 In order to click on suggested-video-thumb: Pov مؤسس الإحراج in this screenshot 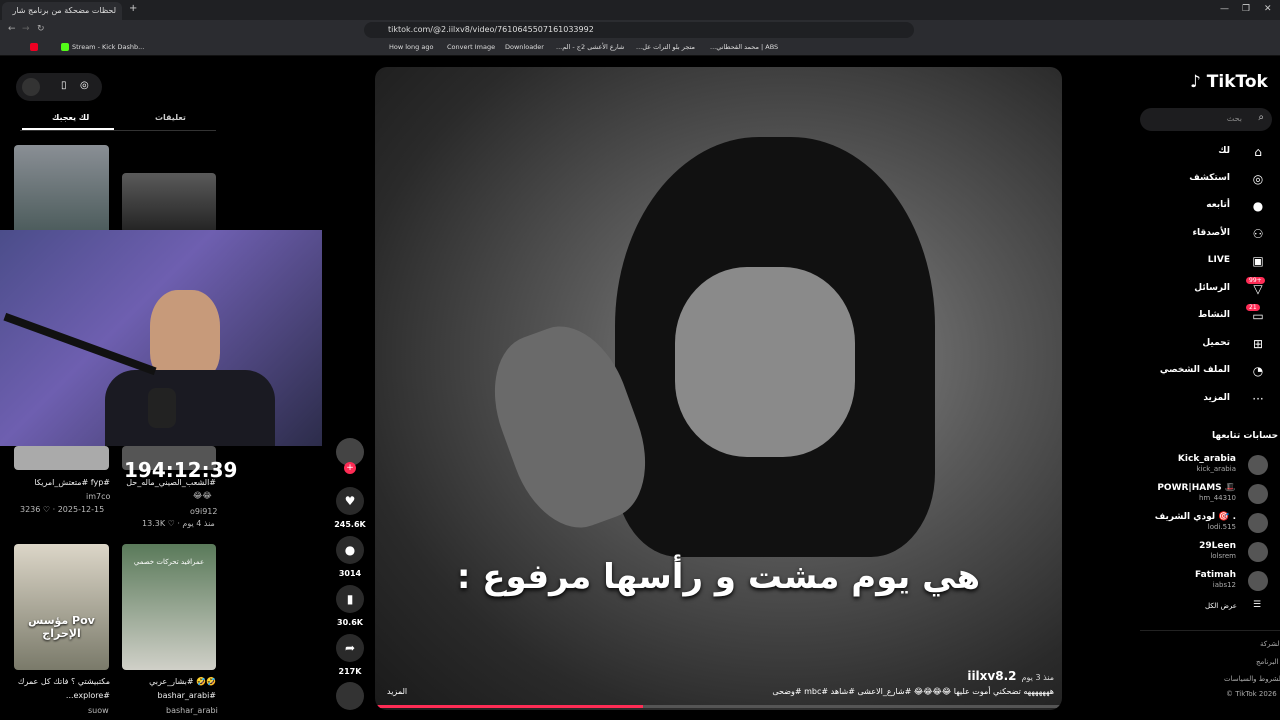, I will do `click(61, 607)`.